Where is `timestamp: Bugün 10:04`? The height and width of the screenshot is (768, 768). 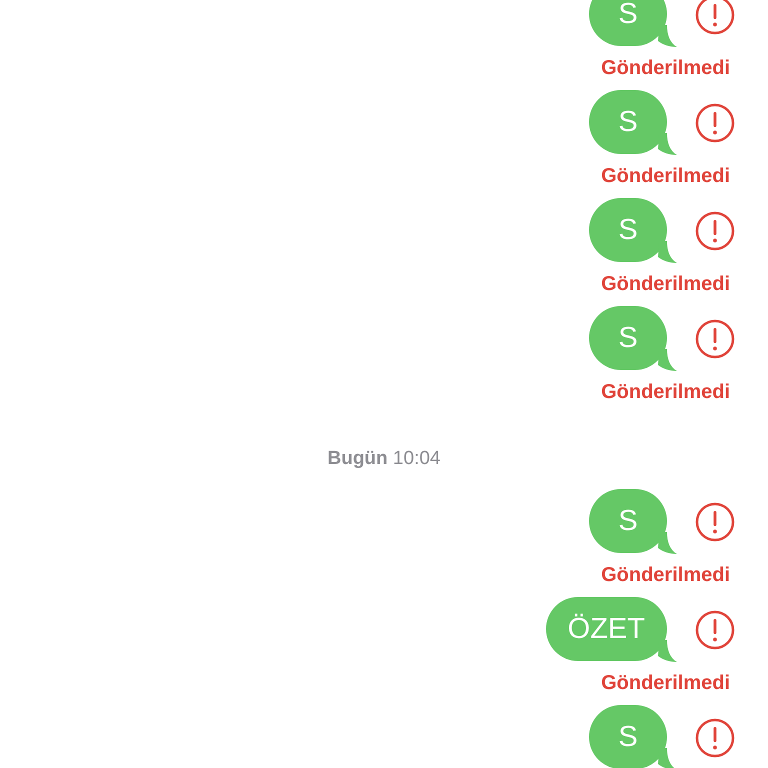
timestamp: Bugün 10:04 is located at coordinates (384, 459).